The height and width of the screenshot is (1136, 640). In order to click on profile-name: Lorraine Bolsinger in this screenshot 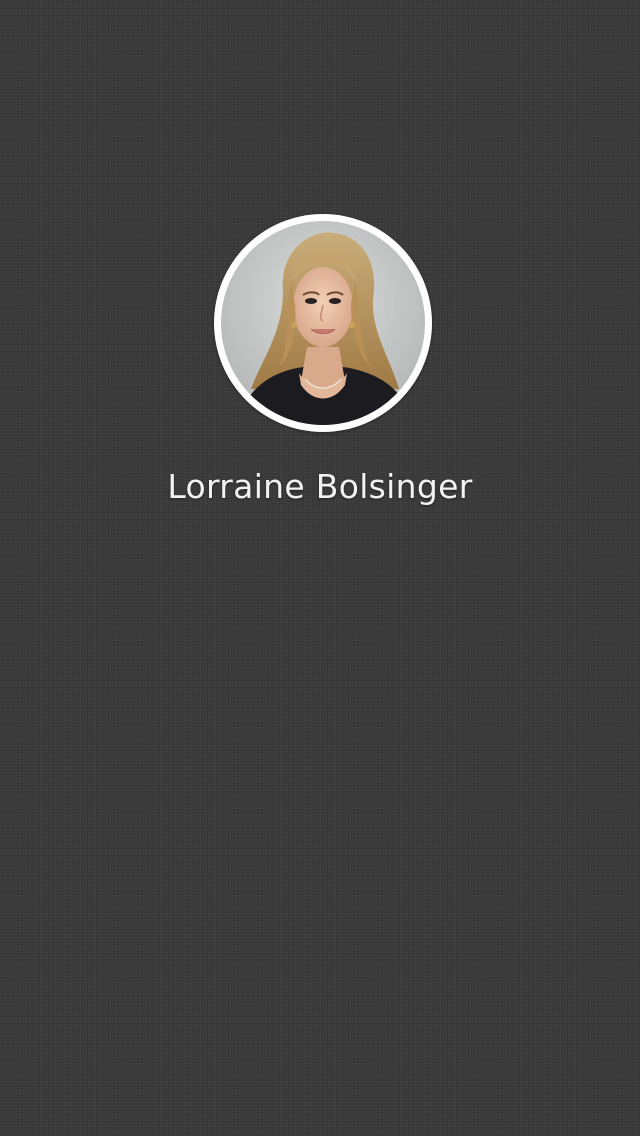, I will do `click(320, 486)`.